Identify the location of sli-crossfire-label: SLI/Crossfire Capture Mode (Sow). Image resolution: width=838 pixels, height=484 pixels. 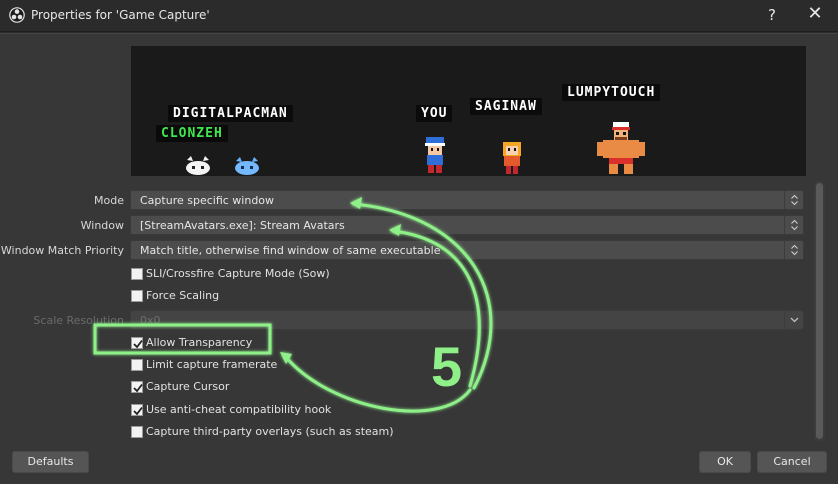
(238, 273).